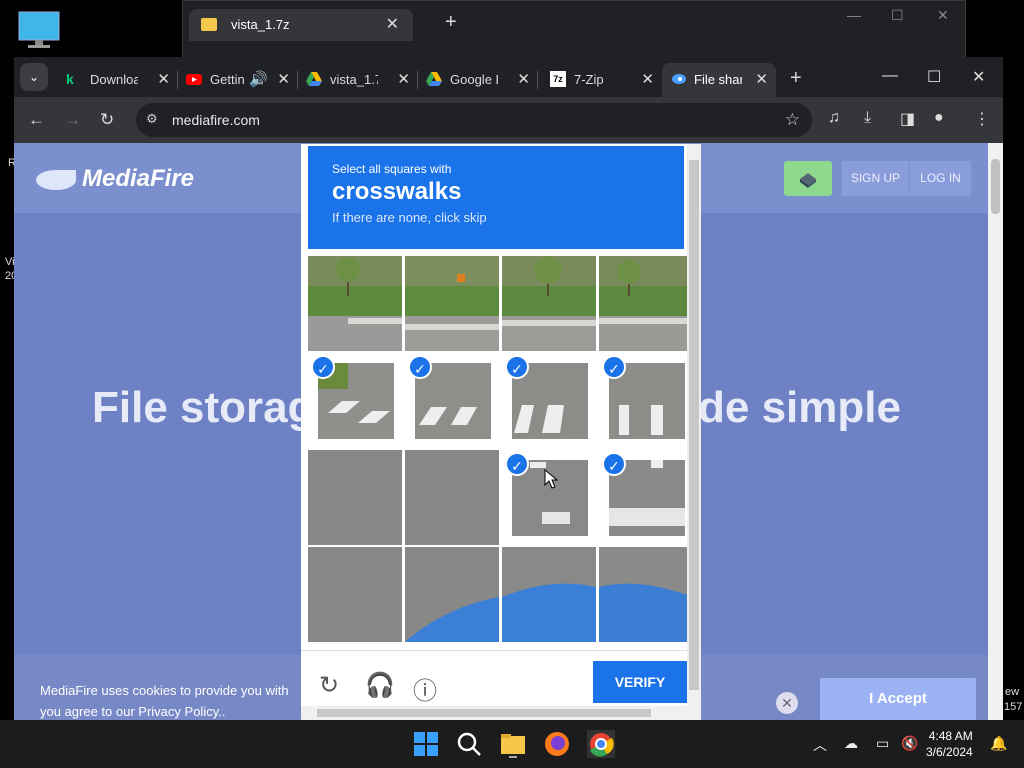 The image size is (1024, 768). I want to click on profile-icon: ●, so click(939, 118).